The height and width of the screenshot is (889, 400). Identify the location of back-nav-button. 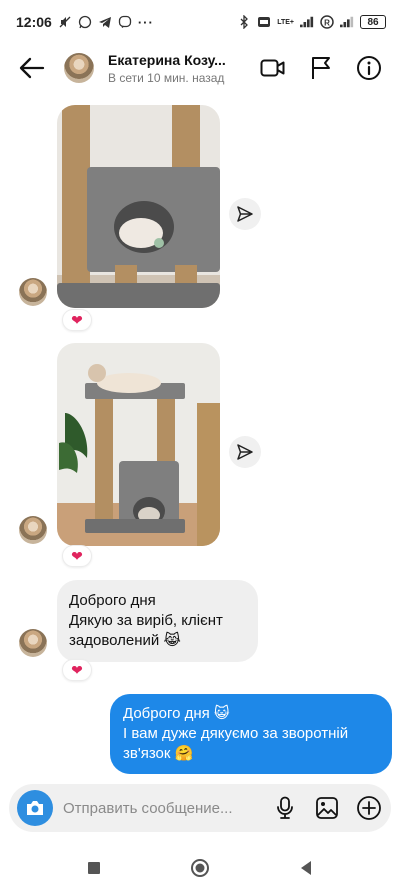
(306, 868).